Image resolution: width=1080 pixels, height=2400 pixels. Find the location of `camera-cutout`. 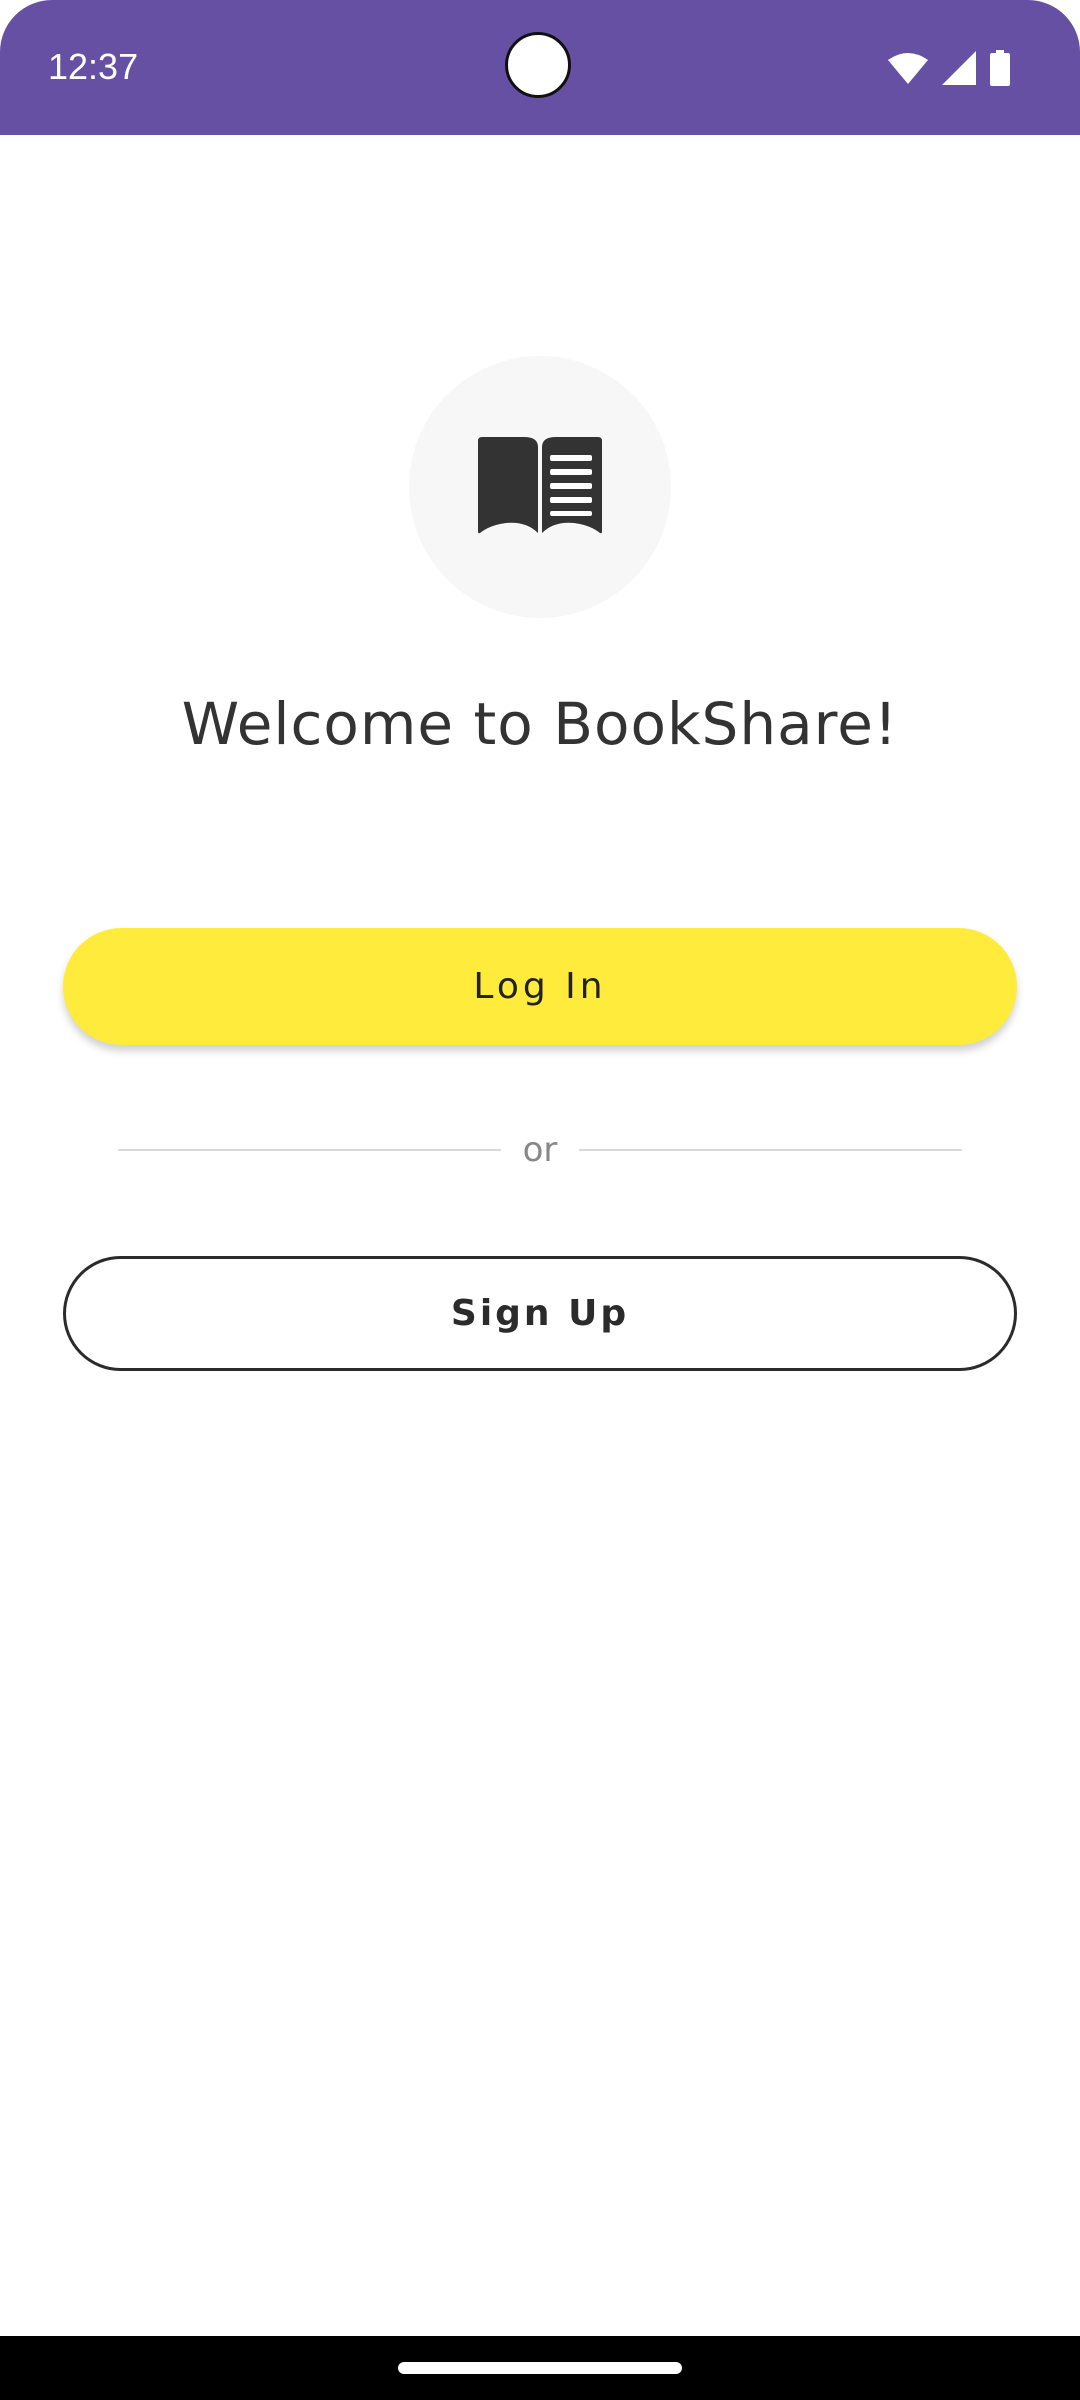

camera-cutout is located at coordinates (538, 65).